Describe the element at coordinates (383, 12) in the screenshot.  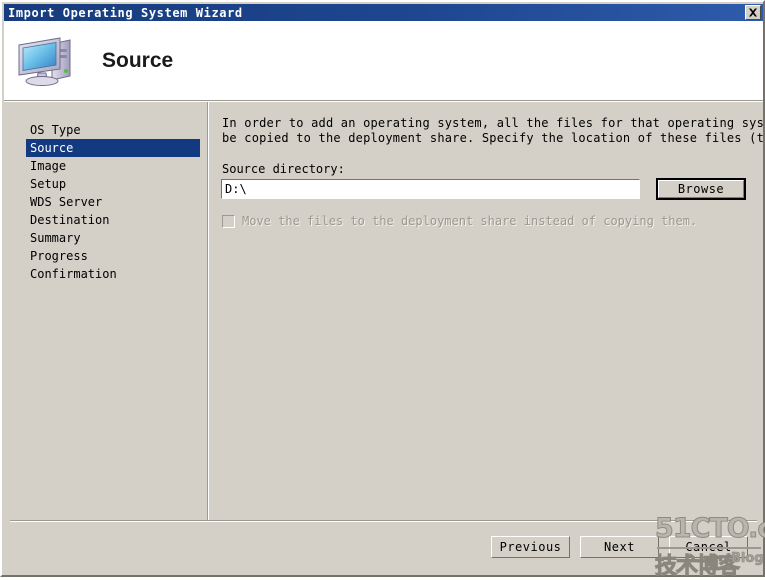
I see `title-bar: Import Operating System Wizard` at that location.